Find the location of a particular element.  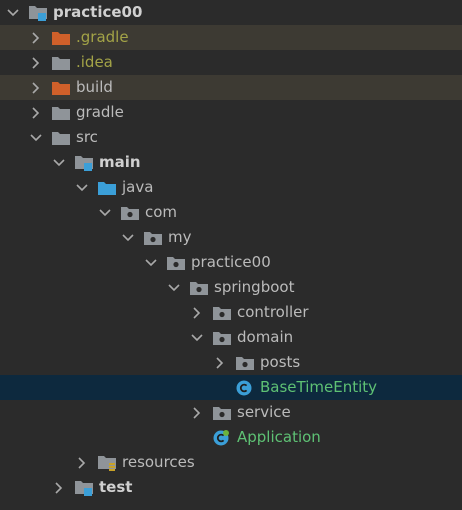

tree-row-main: main is located at coordinates (231, 162).